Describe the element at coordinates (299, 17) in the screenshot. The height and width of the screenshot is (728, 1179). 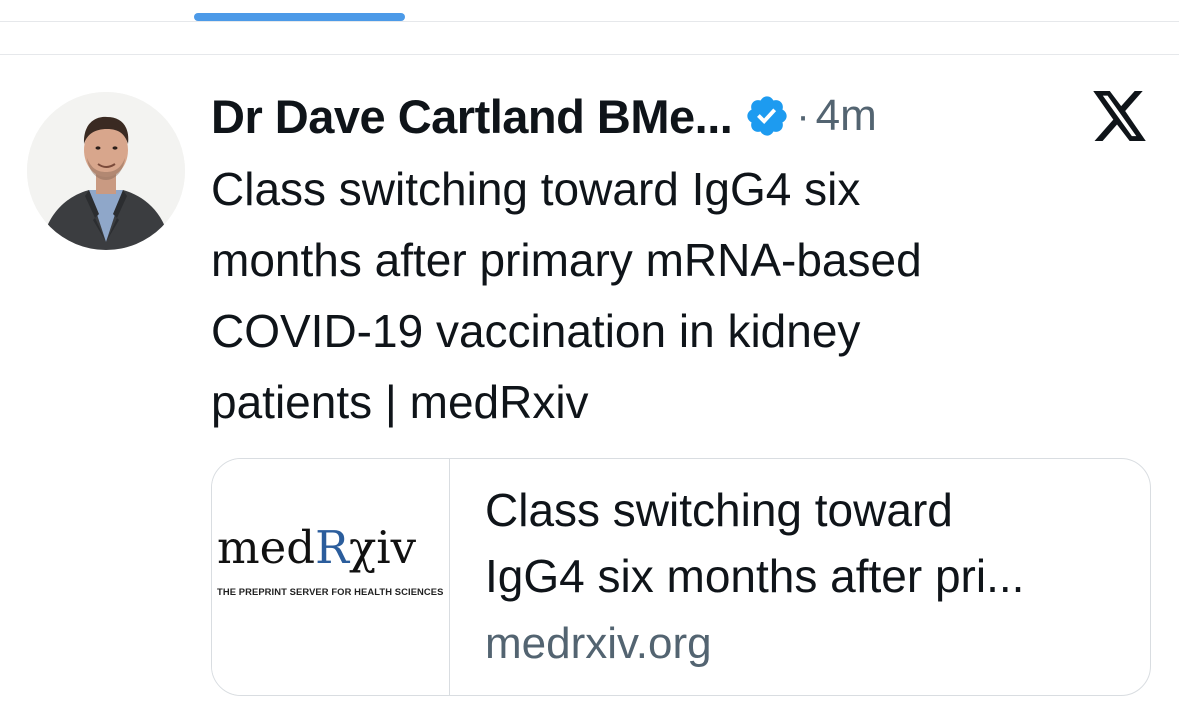
I see `active-tab-indicator` at that location.